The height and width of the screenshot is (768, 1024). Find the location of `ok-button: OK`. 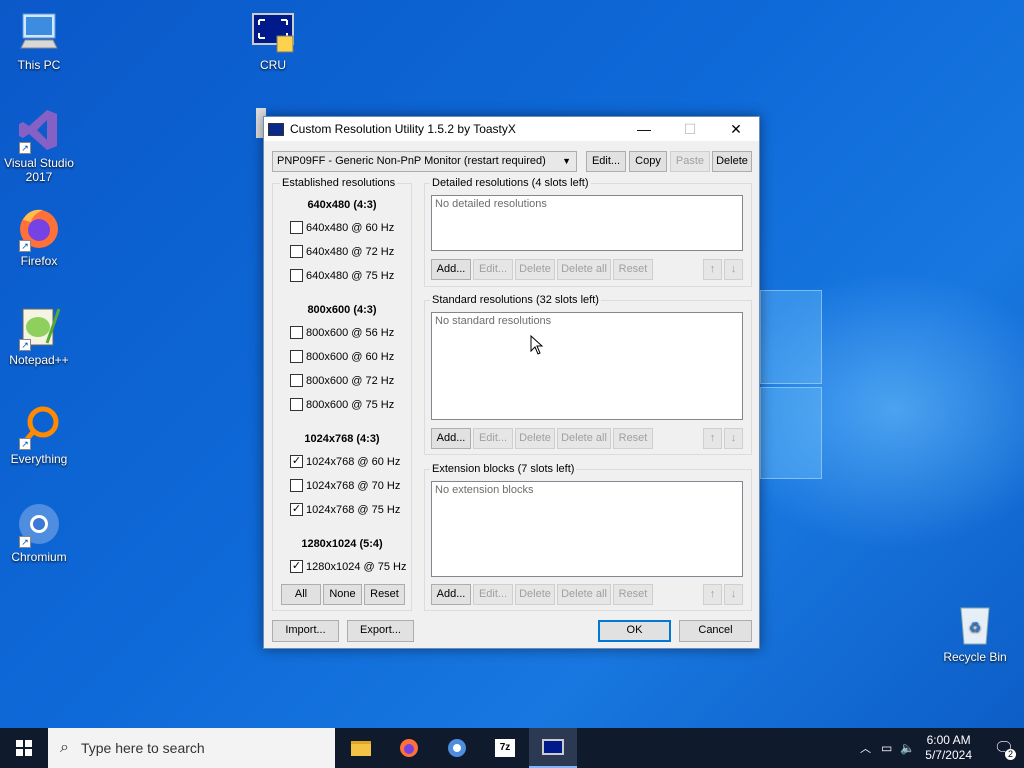

ok-button: OK is located at coordinates (634, 631).